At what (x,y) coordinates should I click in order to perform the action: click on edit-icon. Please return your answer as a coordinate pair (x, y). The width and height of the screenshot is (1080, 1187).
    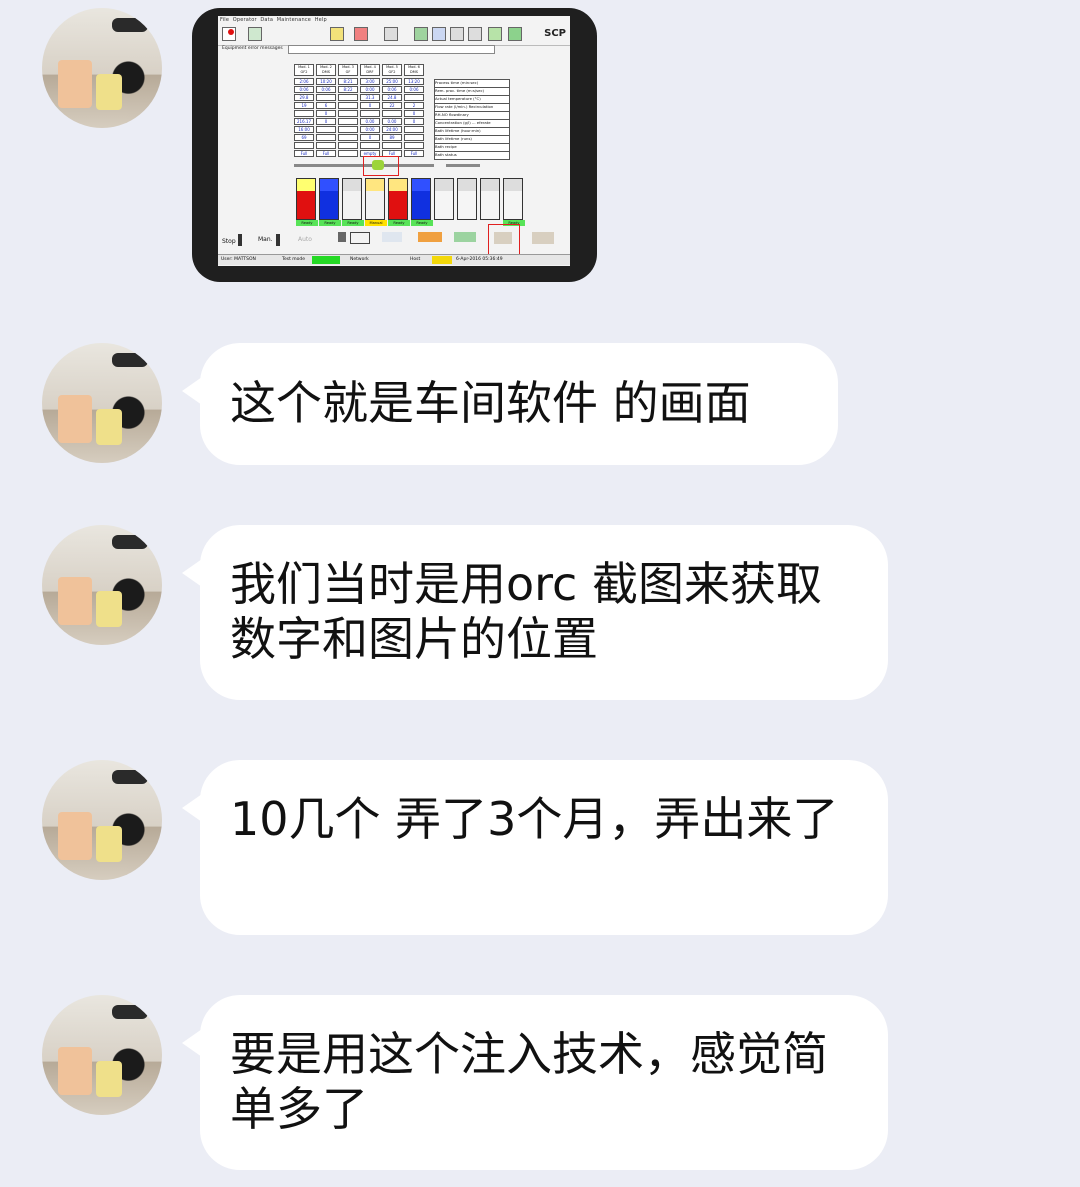
    Looking at the image, I should click on (255, 34).